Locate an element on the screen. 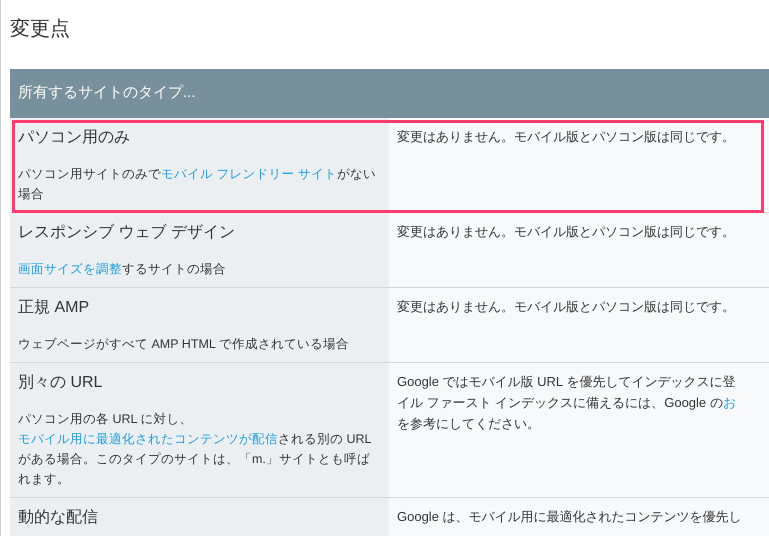  site-type-title: レスポンシブ ウェブ デザイン is located at coordinates (127, 232).